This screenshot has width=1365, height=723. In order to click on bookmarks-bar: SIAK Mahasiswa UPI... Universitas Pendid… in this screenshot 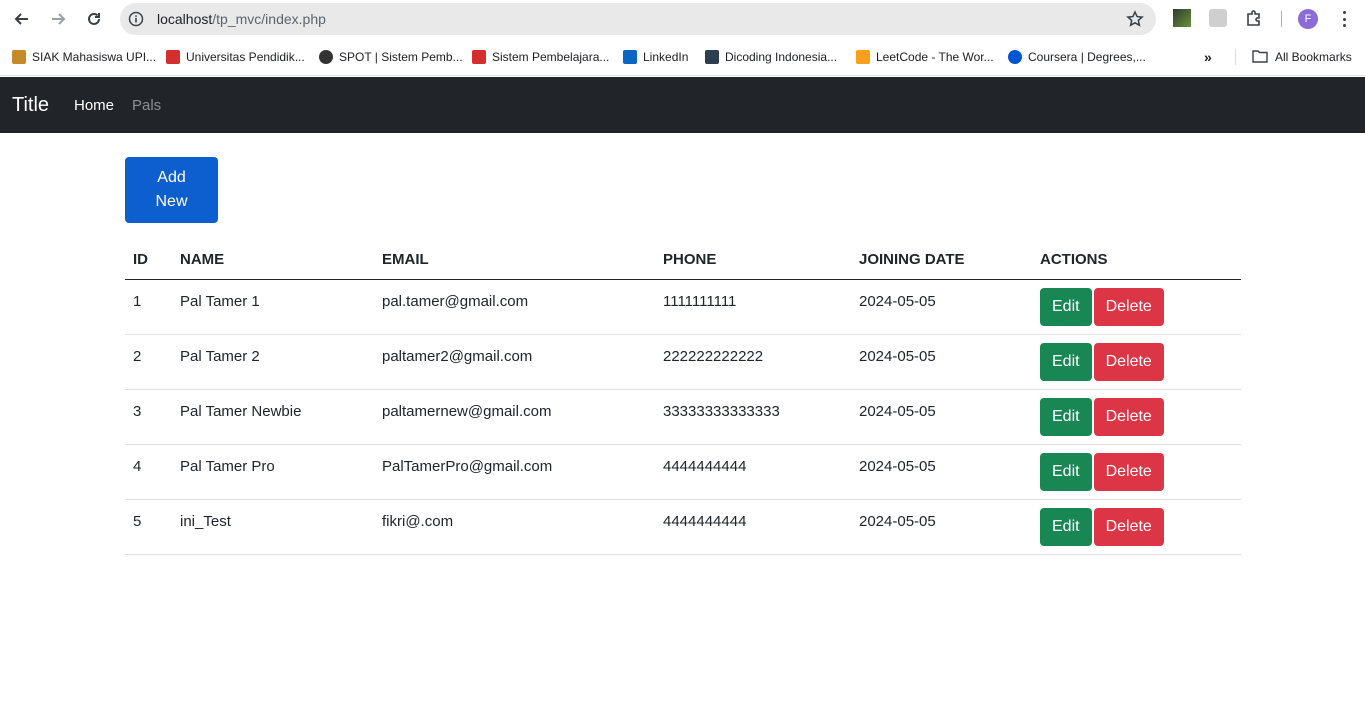, I will do `click(682, 57)`.